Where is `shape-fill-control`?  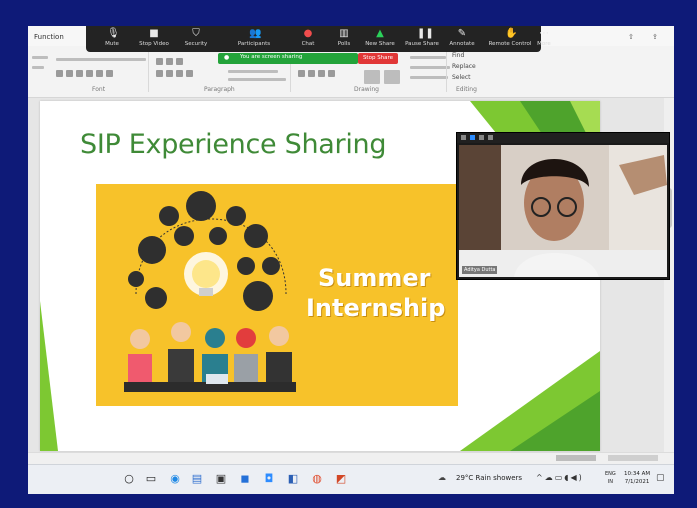 shape-fill-control is located at coordinates (428, 57).